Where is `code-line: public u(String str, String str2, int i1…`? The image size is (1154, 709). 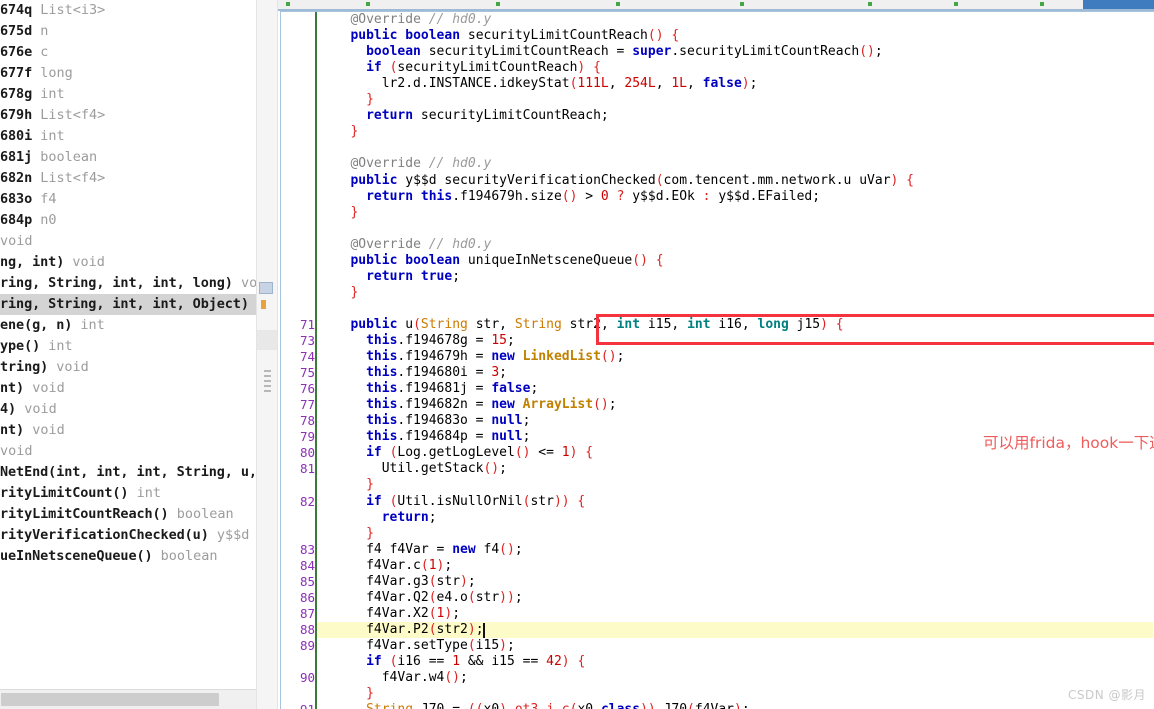
code-line: public u(String str, String str2, int i1… is located at coordinates (596, 325).